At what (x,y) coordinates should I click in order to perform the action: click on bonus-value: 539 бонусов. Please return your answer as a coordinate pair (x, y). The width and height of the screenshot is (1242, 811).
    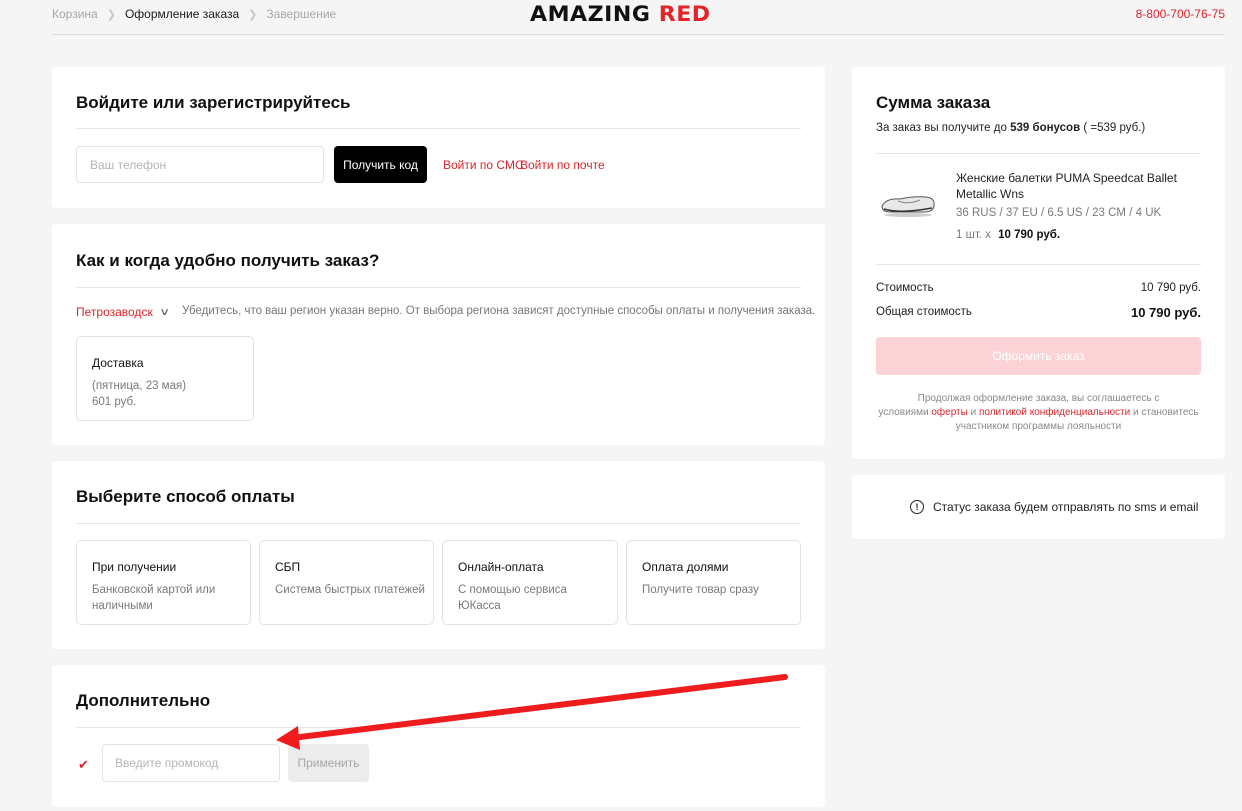
    Looking at the image, I should click on (1045, 128).